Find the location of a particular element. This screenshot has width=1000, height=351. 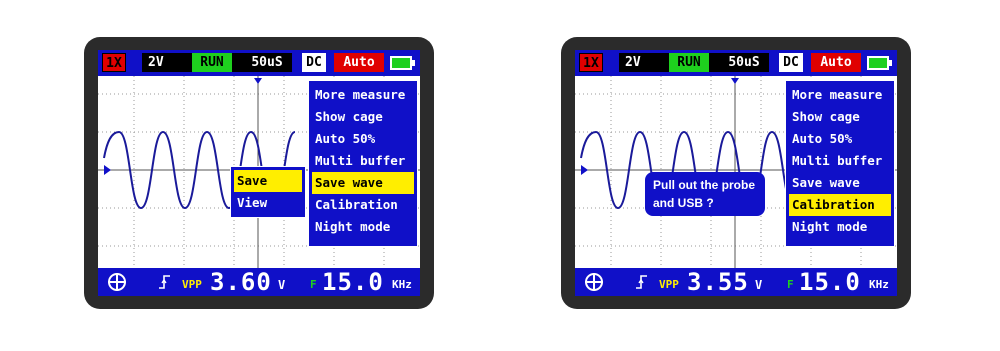

submenu-item-save: Save is located at coordinates (268, 181).